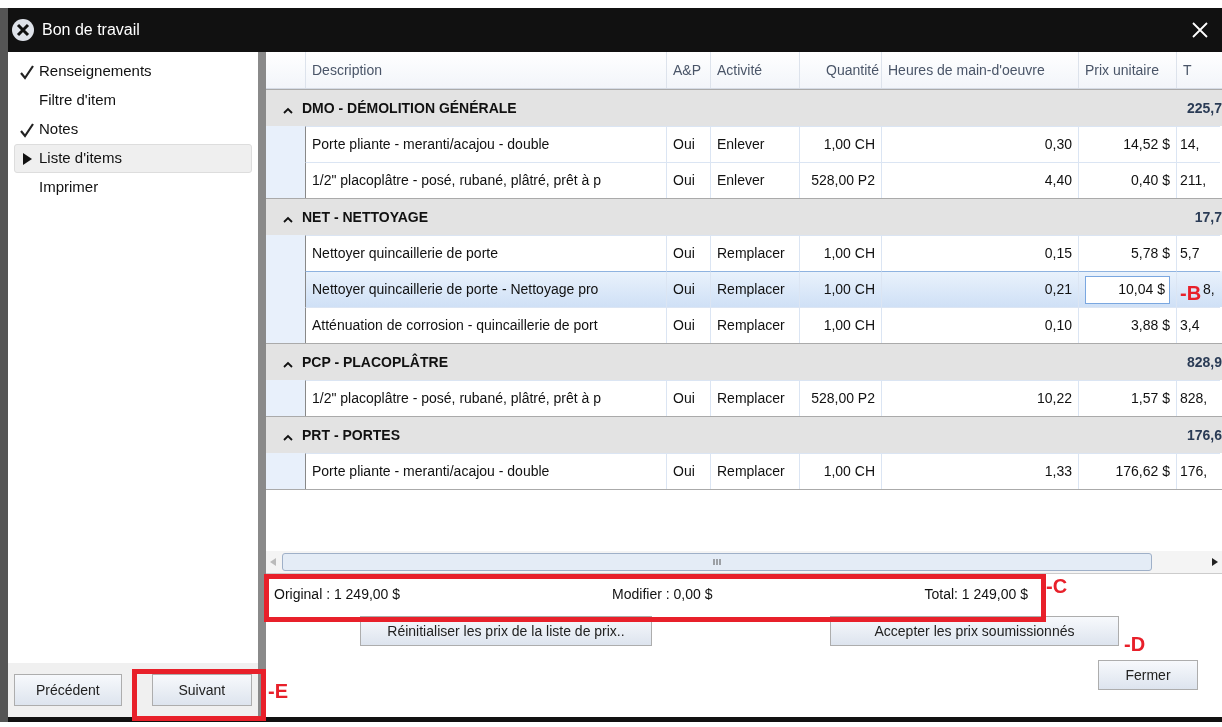  I want to click on sidebar-item: Renseignements, so click(133, 71).